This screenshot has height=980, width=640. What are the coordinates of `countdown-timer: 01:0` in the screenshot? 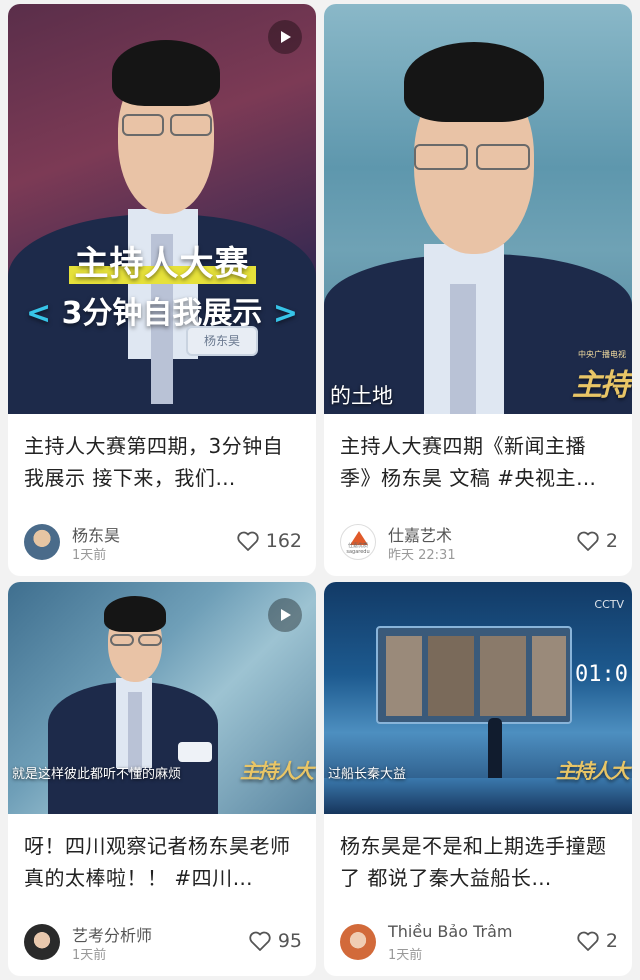 It's located at (601, 674).